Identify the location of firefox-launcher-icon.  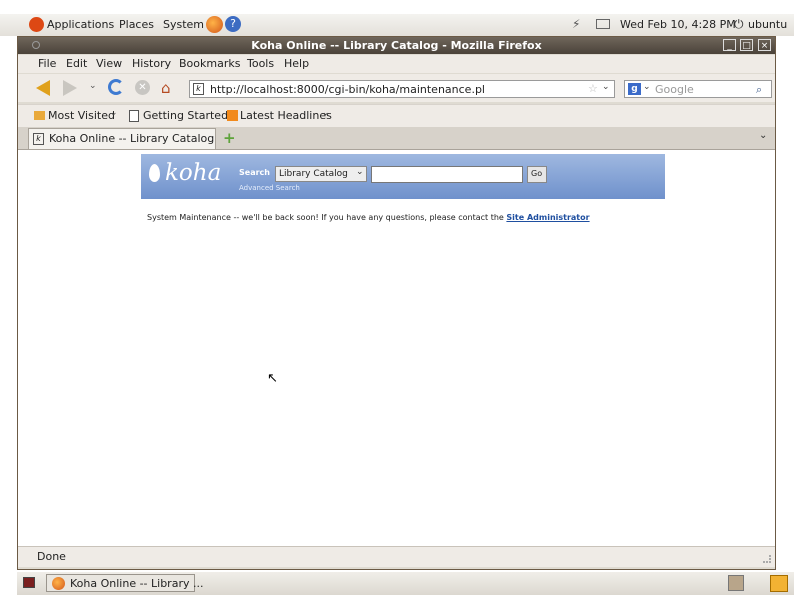
(214, 24).